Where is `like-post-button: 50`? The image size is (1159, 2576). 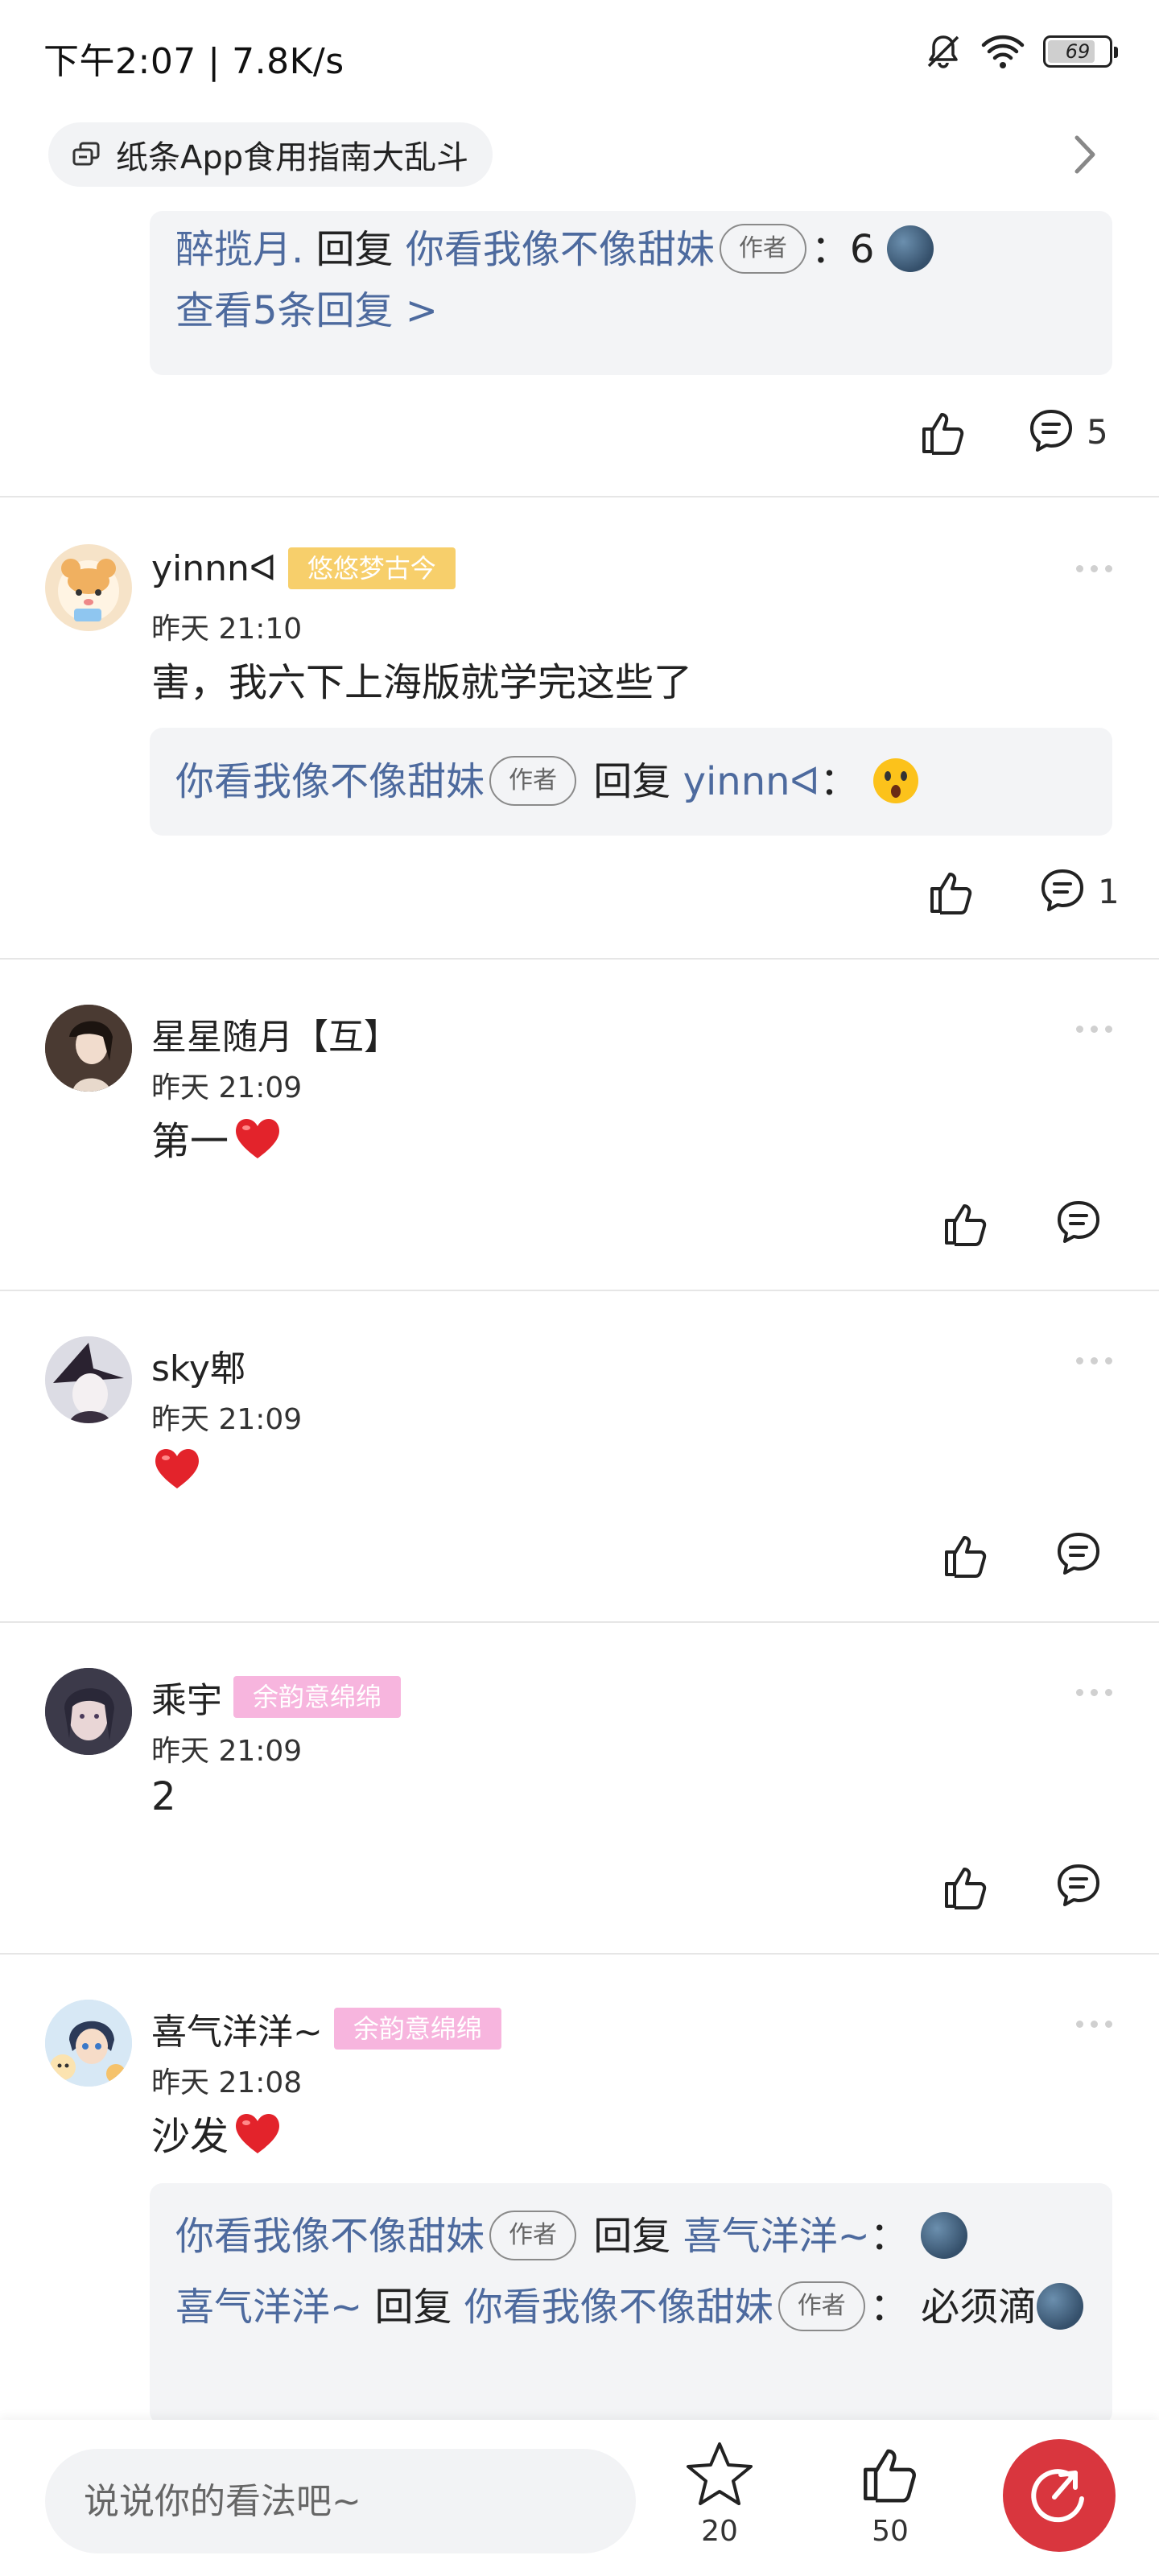 like-post-button: 50 is located at coordinates (890, 2494).